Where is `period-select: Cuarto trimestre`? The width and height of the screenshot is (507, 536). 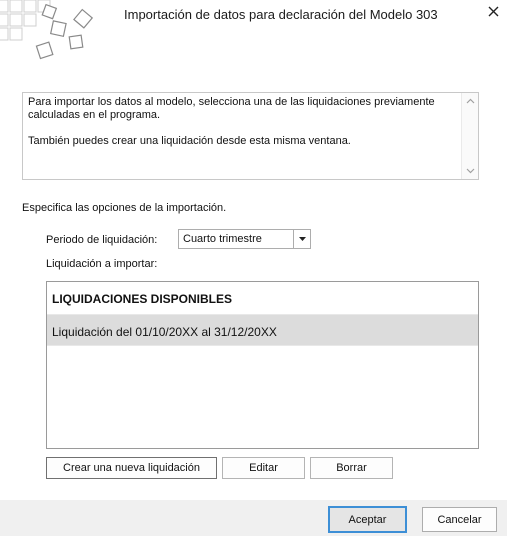
period-select: Cuarto trimestre is located at coordinates (244, 239).